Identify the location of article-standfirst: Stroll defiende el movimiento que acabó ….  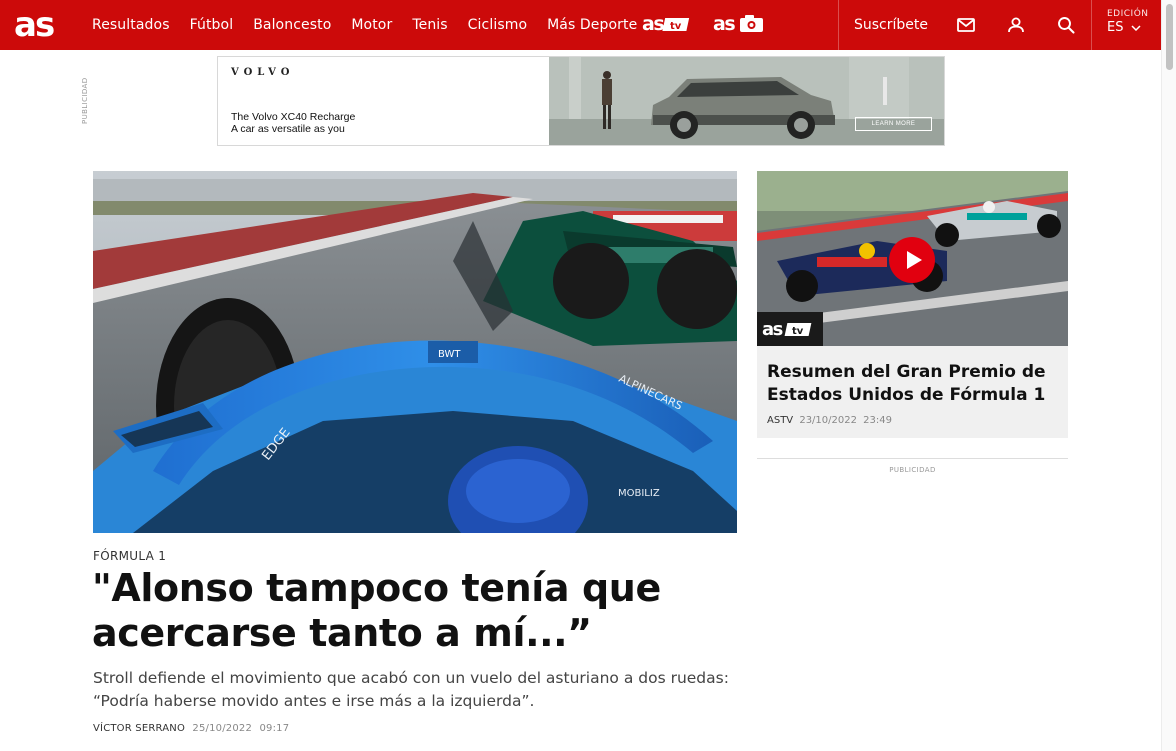
(411, 689).